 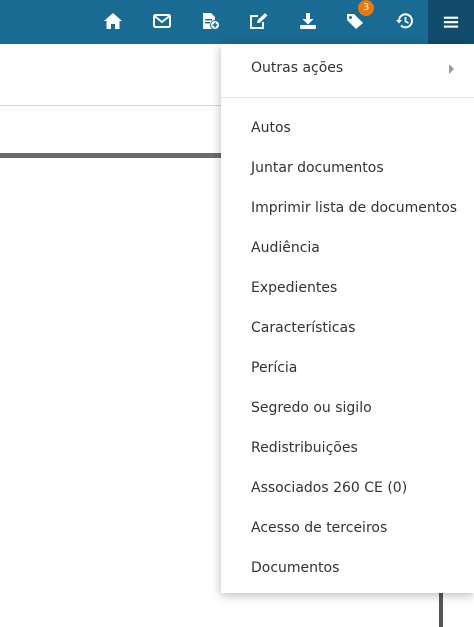 I want to click on menu-item-documentos: Documentos, so click(x=347, y=568).